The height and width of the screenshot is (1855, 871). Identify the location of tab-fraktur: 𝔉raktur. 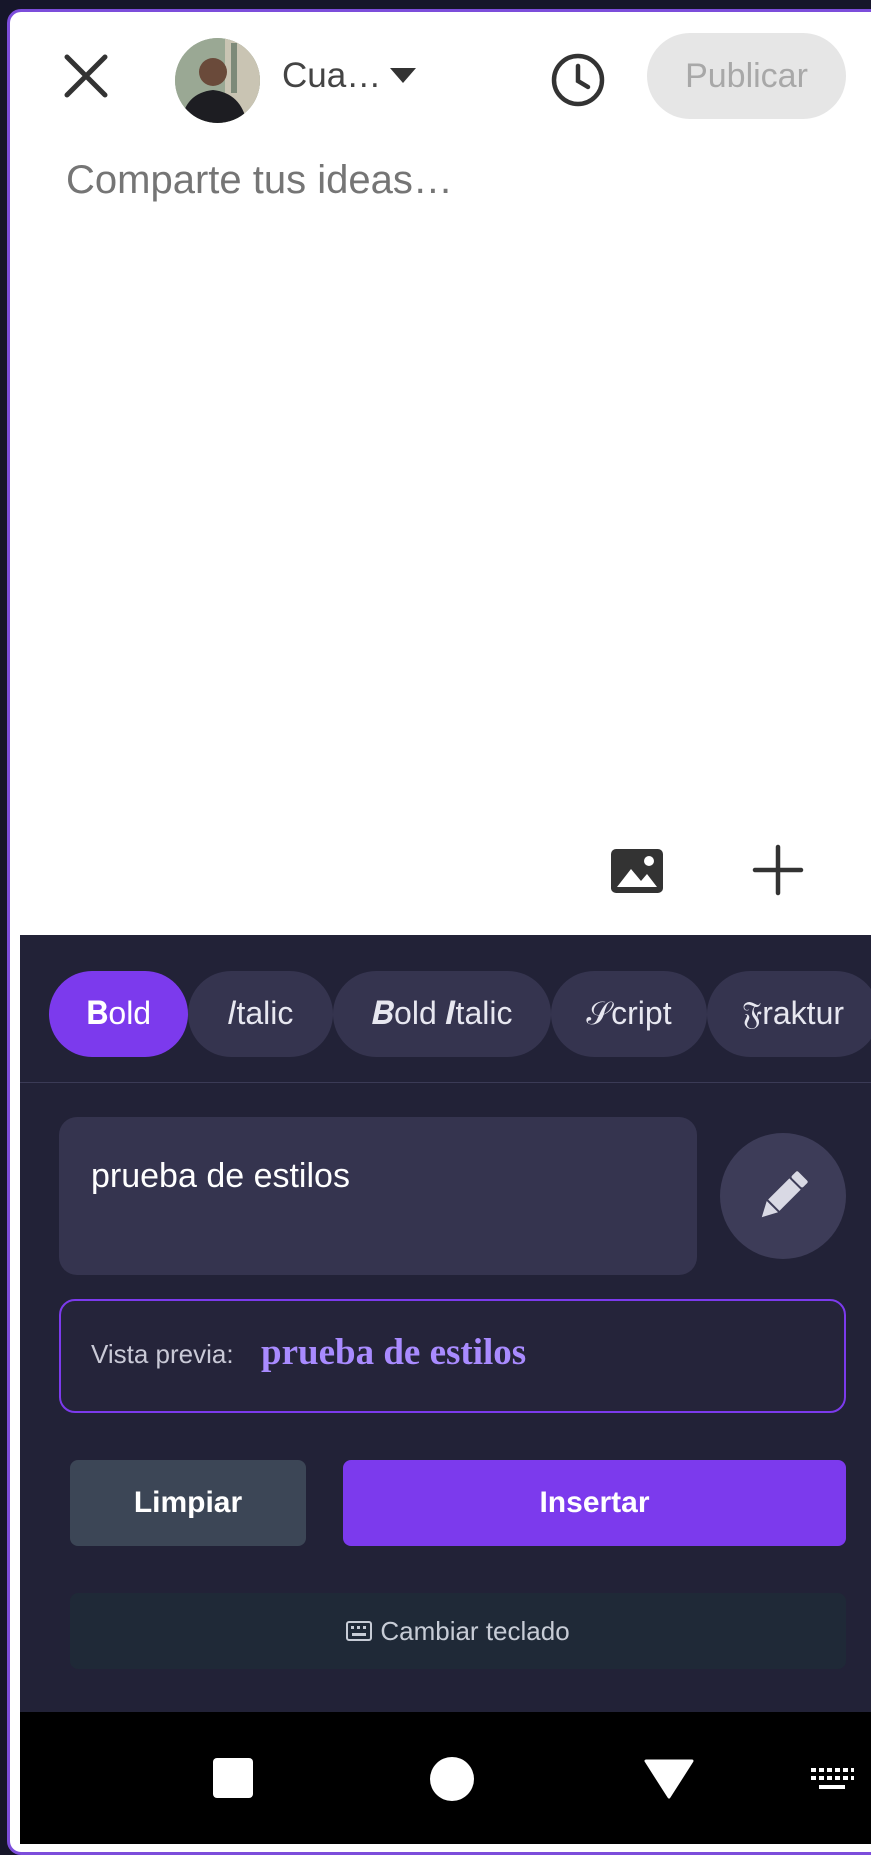
(789, 1014).